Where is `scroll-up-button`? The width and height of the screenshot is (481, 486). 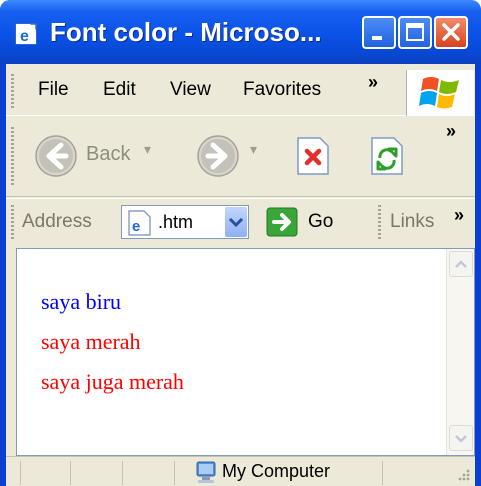 scroll-up-button is located at coordinates (461, 264).